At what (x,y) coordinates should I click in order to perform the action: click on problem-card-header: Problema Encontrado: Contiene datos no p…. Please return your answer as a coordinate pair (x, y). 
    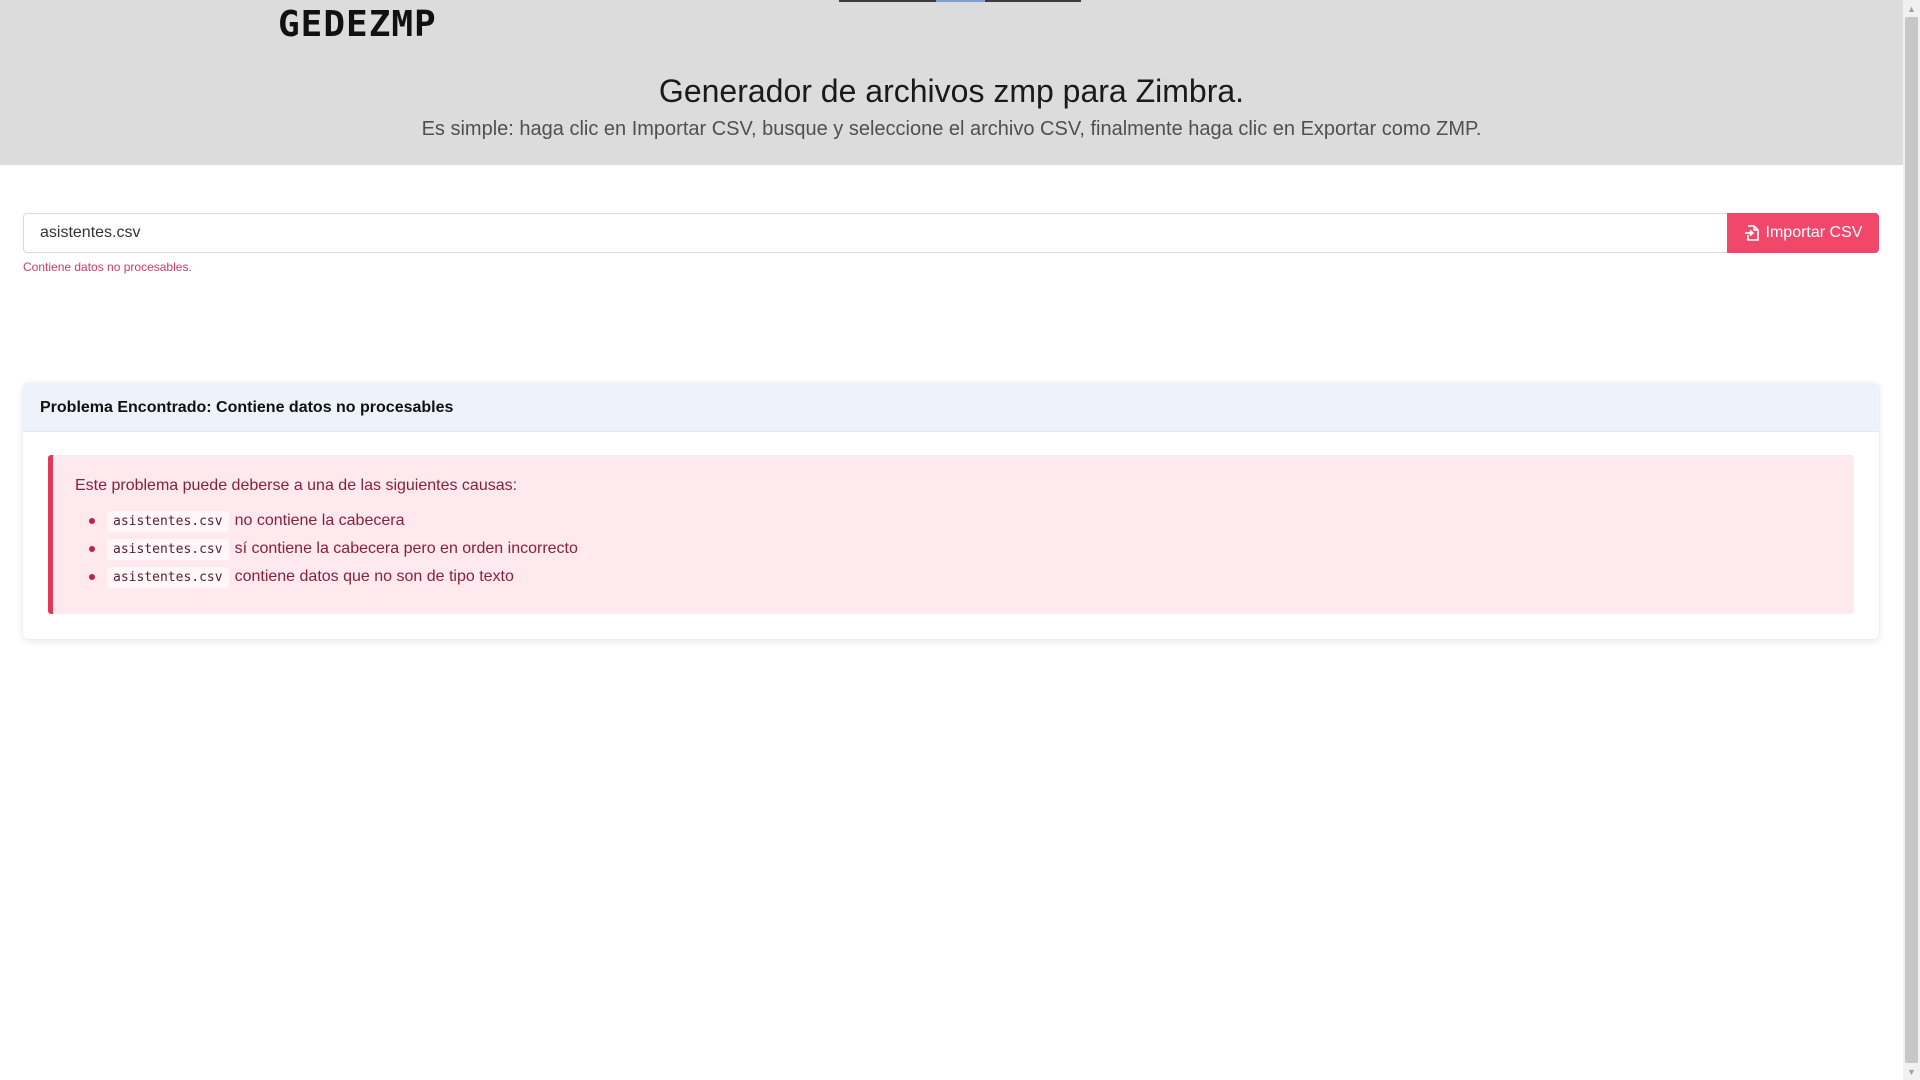
    Looking at the image, I should click on (951, 407).